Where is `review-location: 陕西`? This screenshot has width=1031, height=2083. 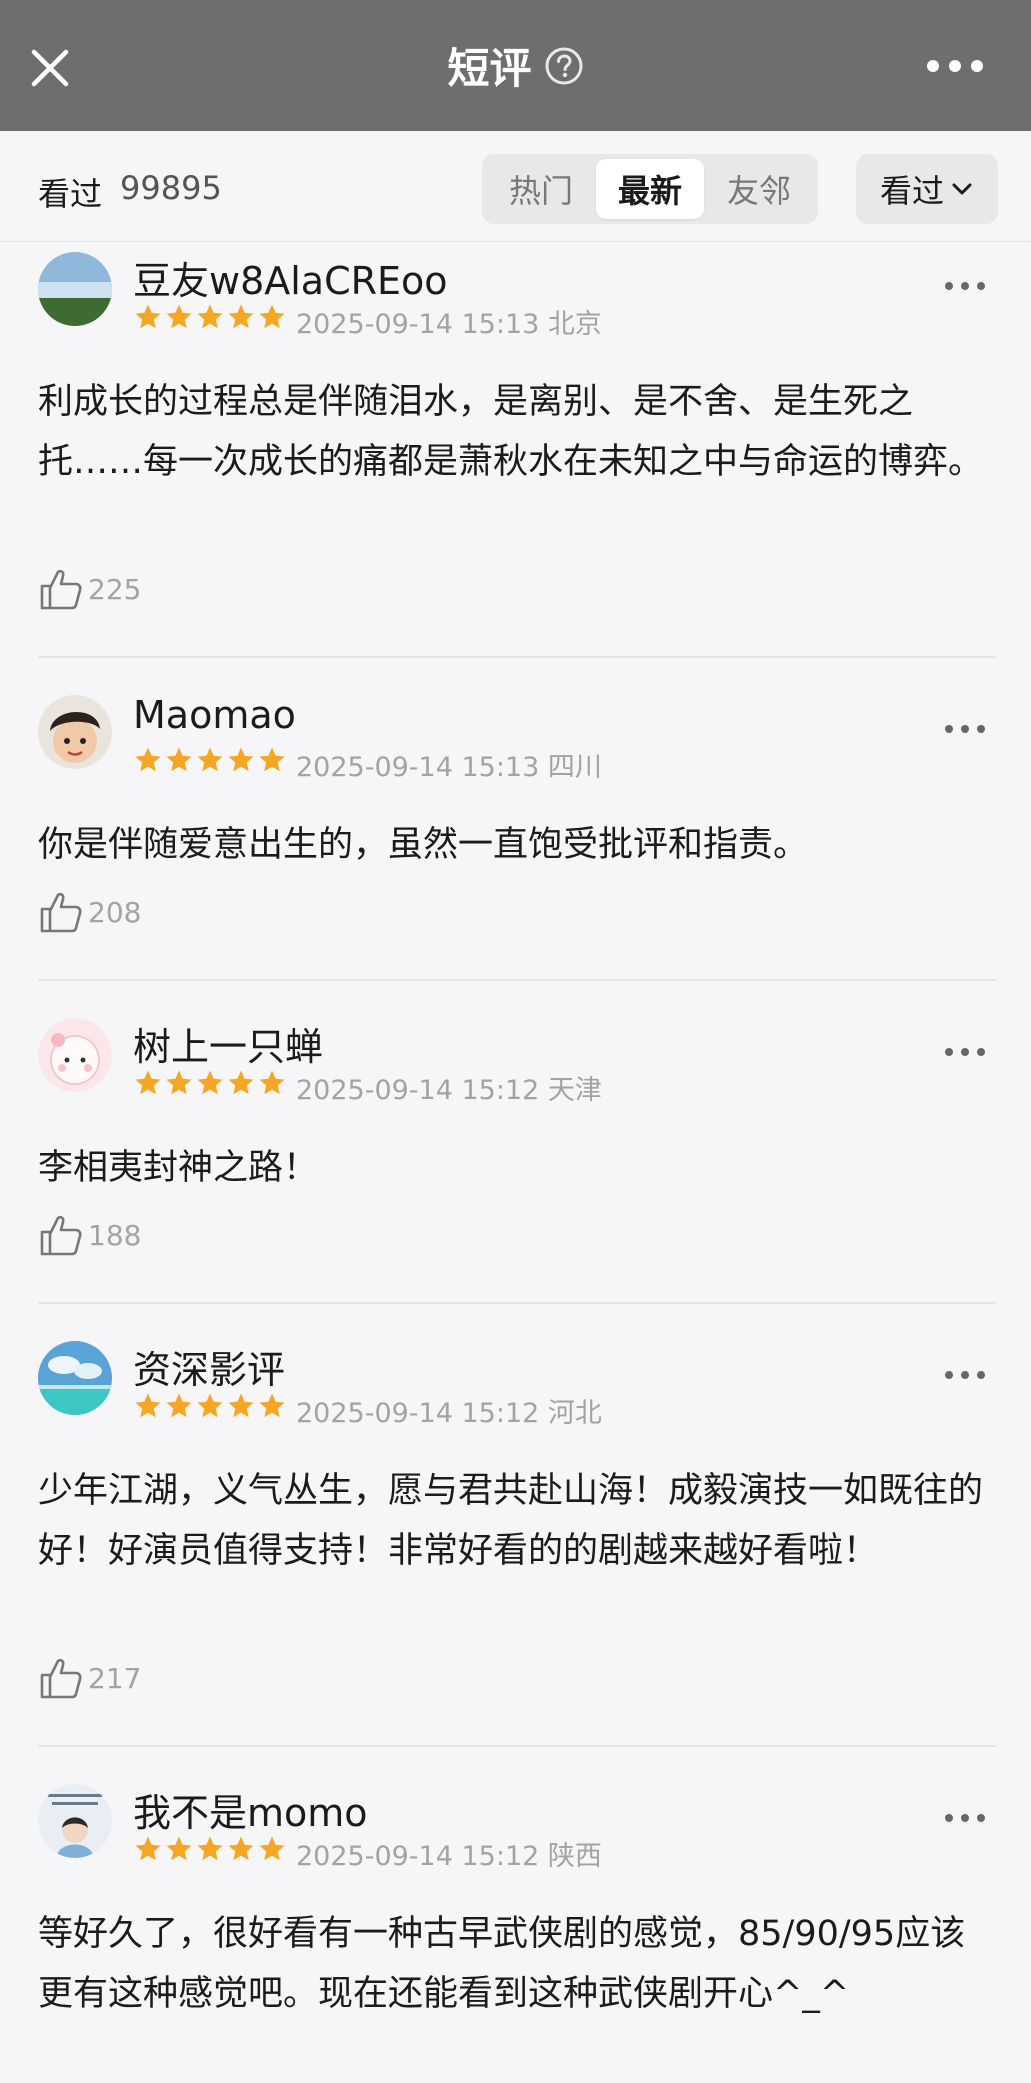 review-location: 陕西 is located at coordinates (574, 1856).